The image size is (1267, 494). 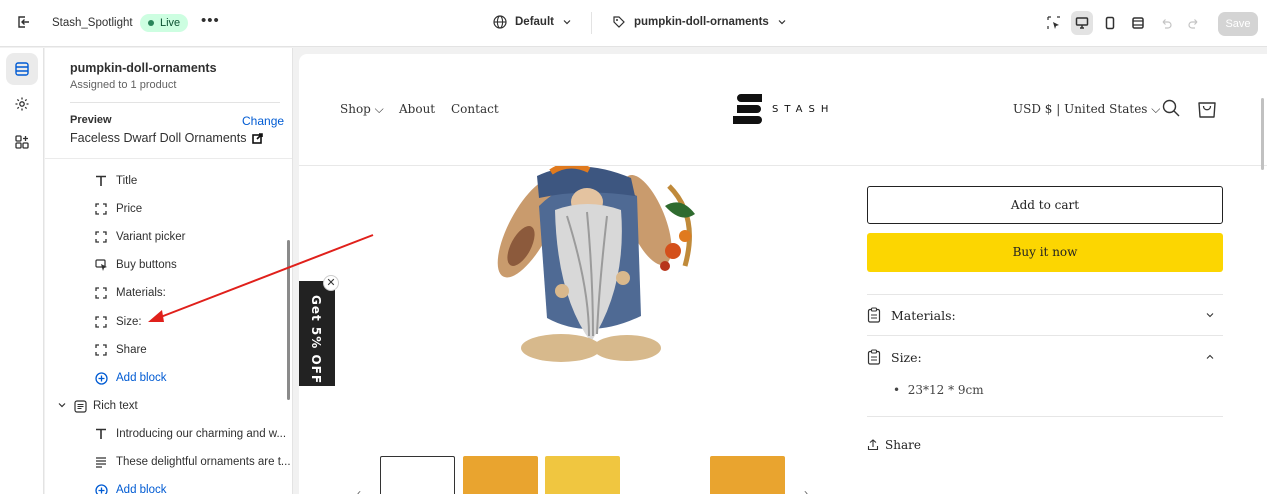 I want to click on close-popup-icon: ✕, so click(x=331, y=283).